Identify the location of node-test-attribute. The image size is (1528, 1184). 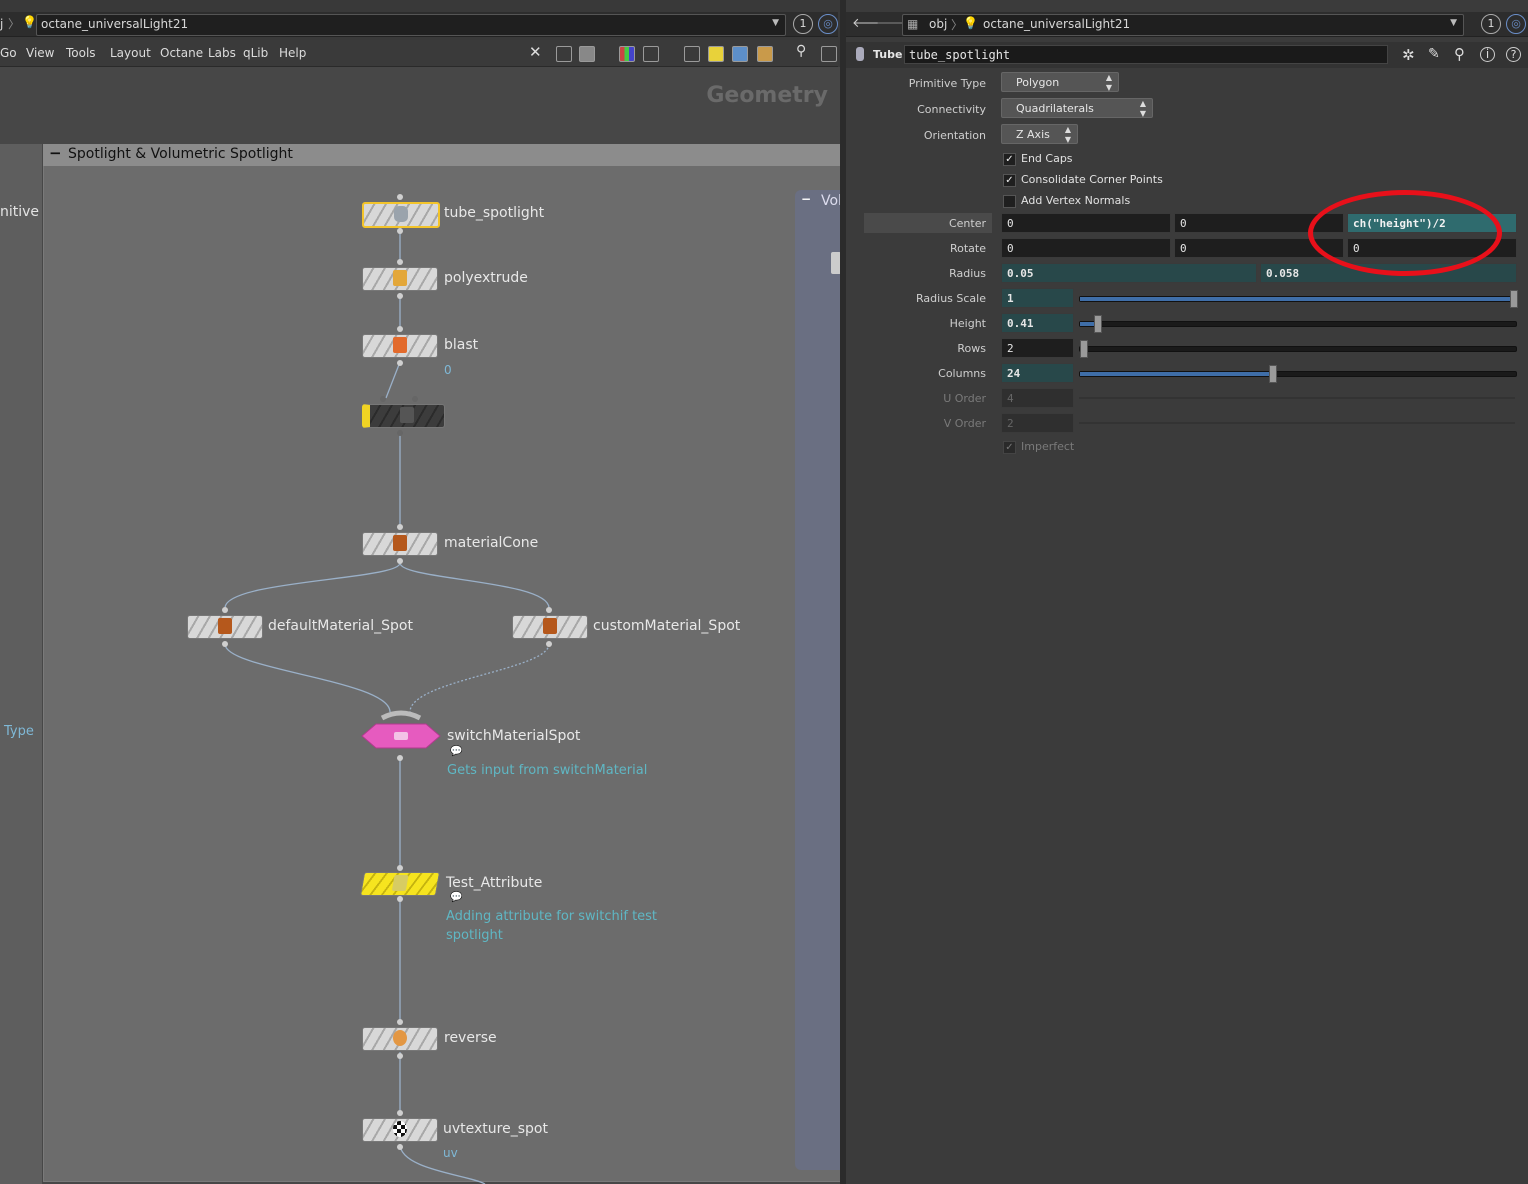
(400, 884).